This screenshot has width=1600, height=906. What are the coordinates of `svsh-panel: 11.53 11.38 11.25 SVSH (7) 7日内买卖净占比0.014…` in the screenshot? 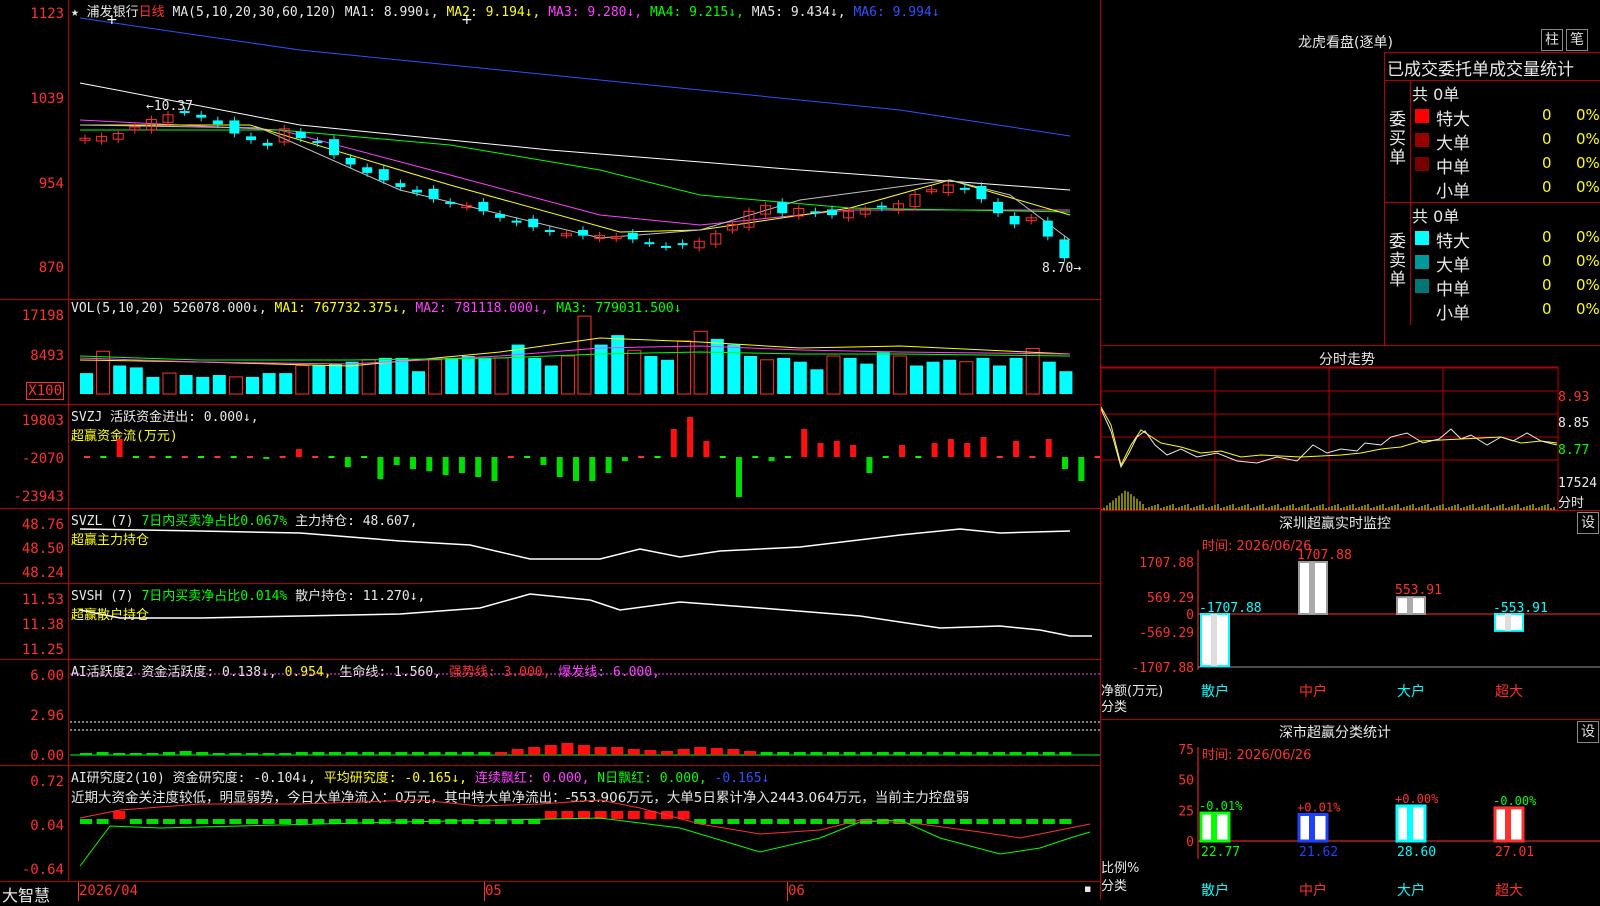 It's located at (550, 621).